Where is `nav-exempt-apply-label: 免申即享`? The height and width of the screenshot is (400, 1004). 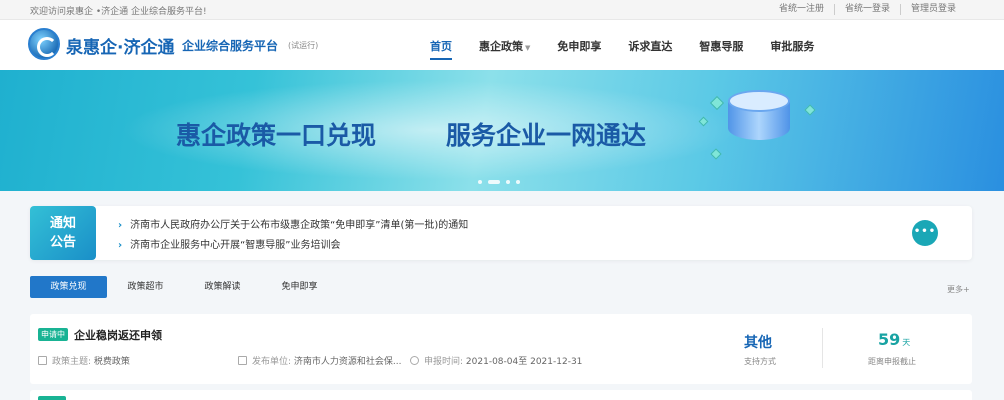
nav-exempt-apply-label: 免申即享 is located at coordinates (579, 46).